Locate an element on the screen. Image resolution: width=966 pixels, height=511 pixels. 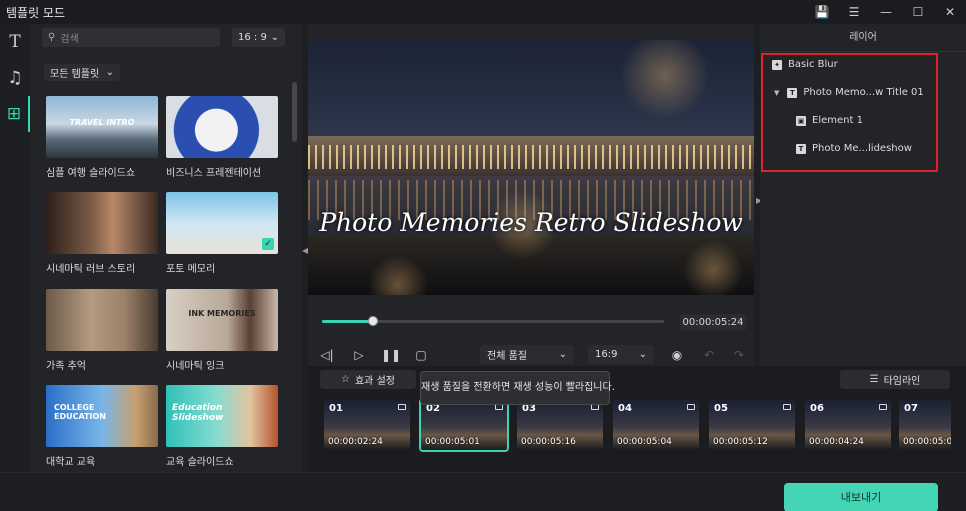
template-card: TRAVEL INTRO 심플 여행 슬라이드쇼 is located at coordinates (102, 137).